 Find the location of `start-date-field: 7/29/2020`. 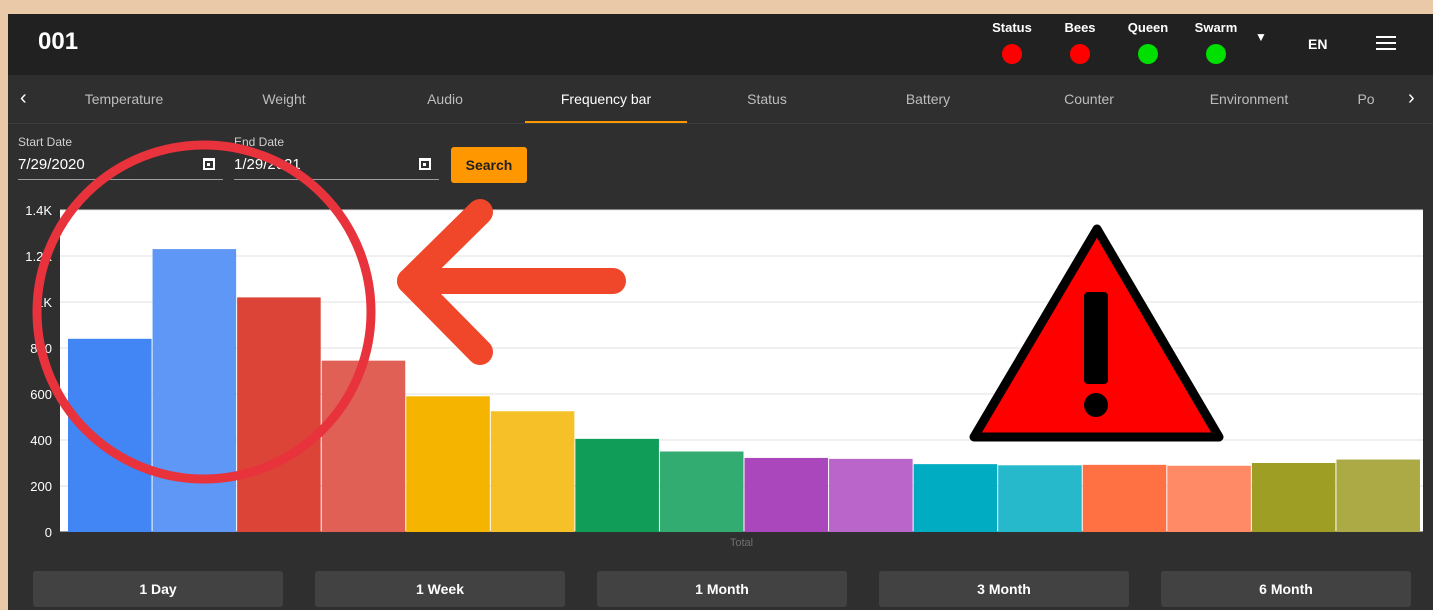

start-date-field: 7/29/2020 is located at coordinates (120, 165).